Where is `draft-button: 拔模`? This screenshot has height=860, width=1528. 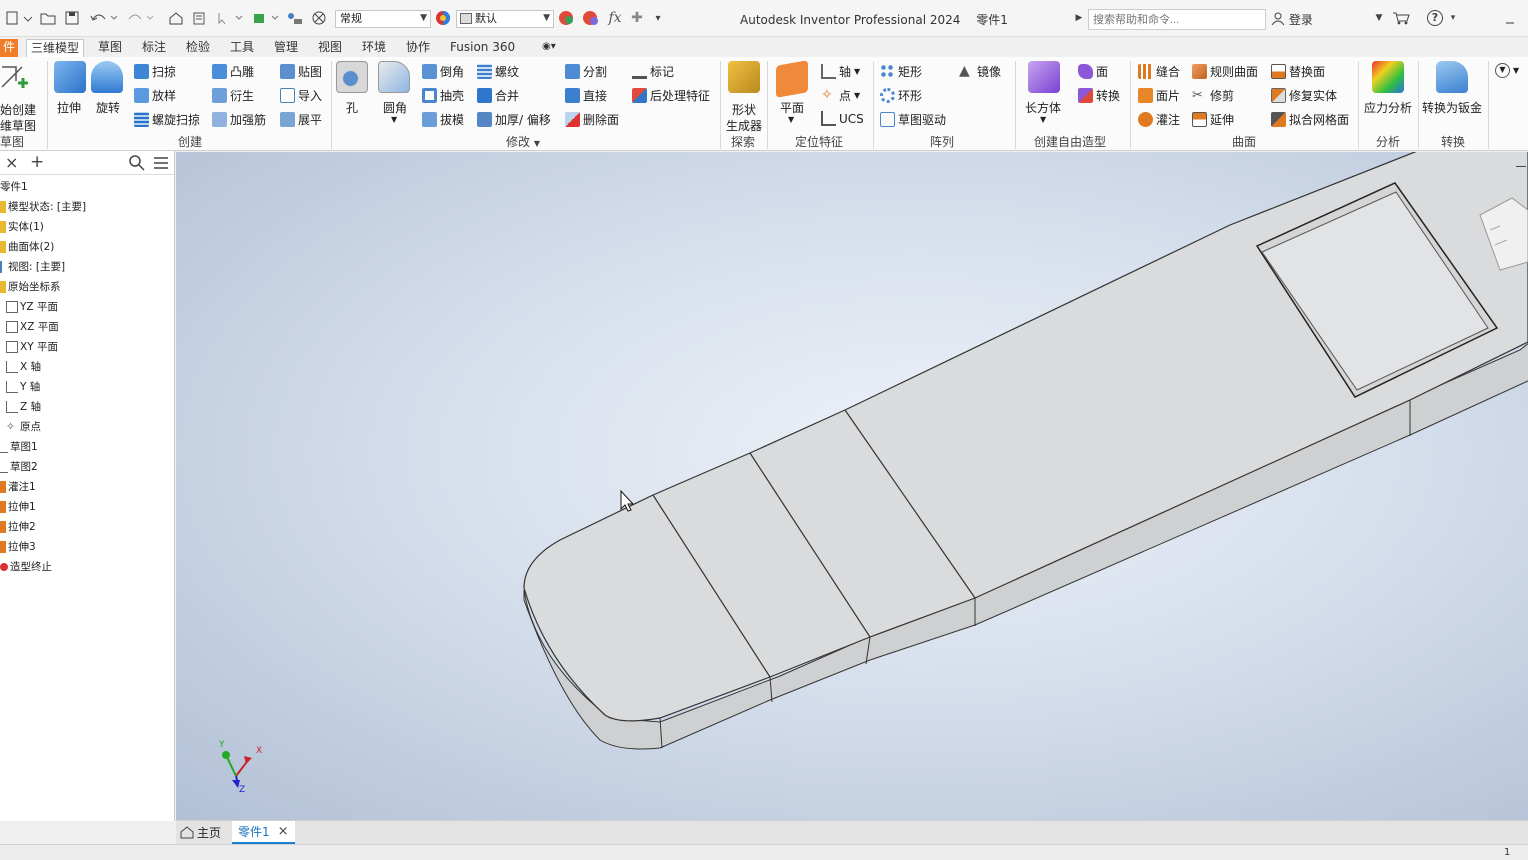
draft-button: 拔模 is located at coordinates (443, 119).